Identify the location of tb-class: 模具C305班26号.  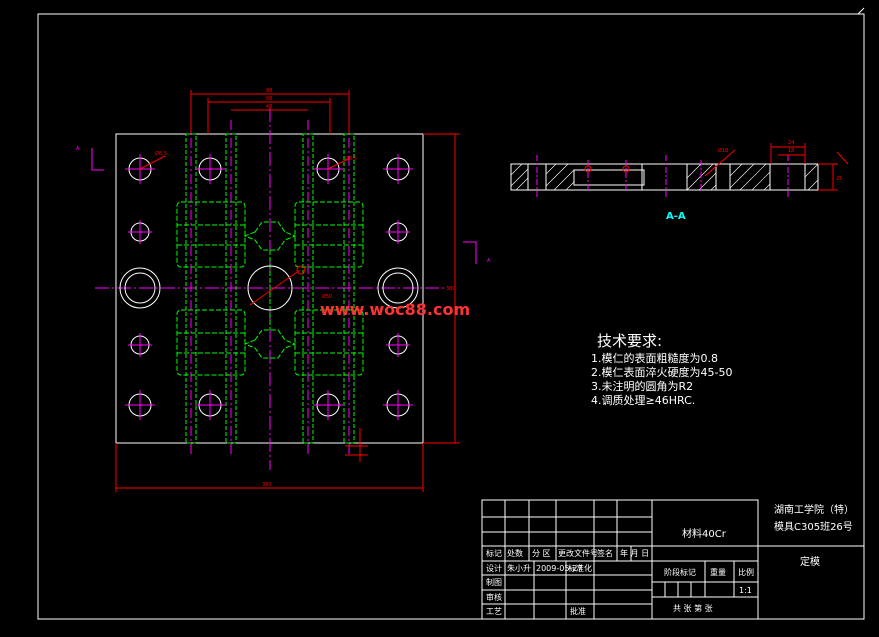
(813, 527).